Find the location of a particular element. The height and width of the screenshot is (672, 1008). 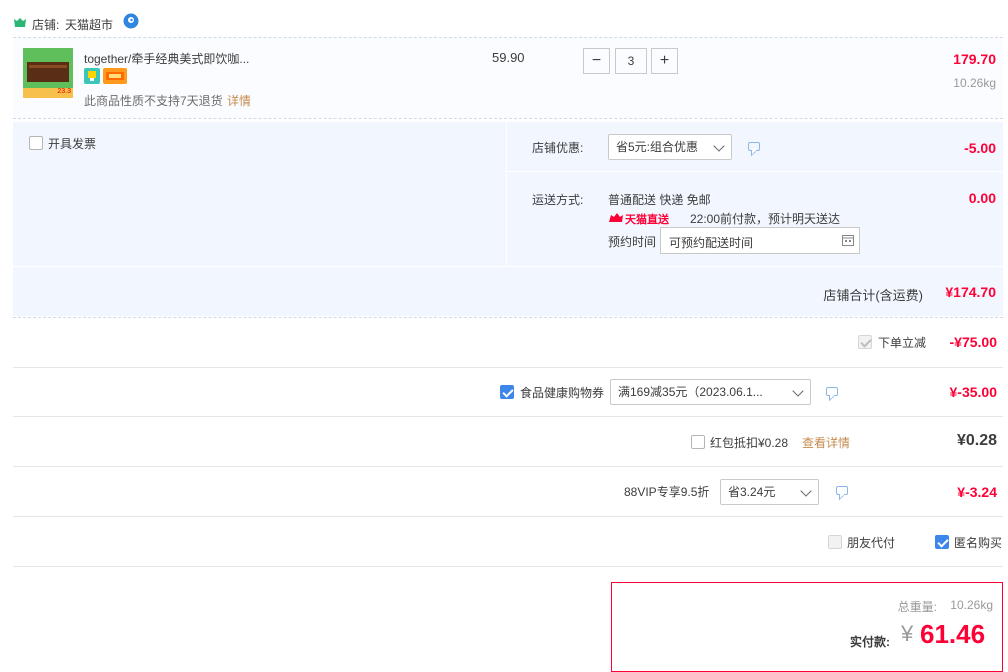

vip-amount: ¥-3.24 is located at coordinates (977, 492).